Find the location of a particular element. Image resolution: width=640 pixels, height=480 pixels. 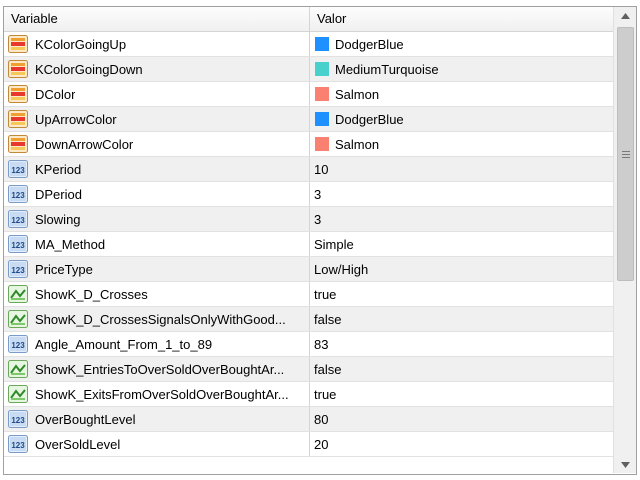

value-text: 3 is located at coordinates (318, 219).